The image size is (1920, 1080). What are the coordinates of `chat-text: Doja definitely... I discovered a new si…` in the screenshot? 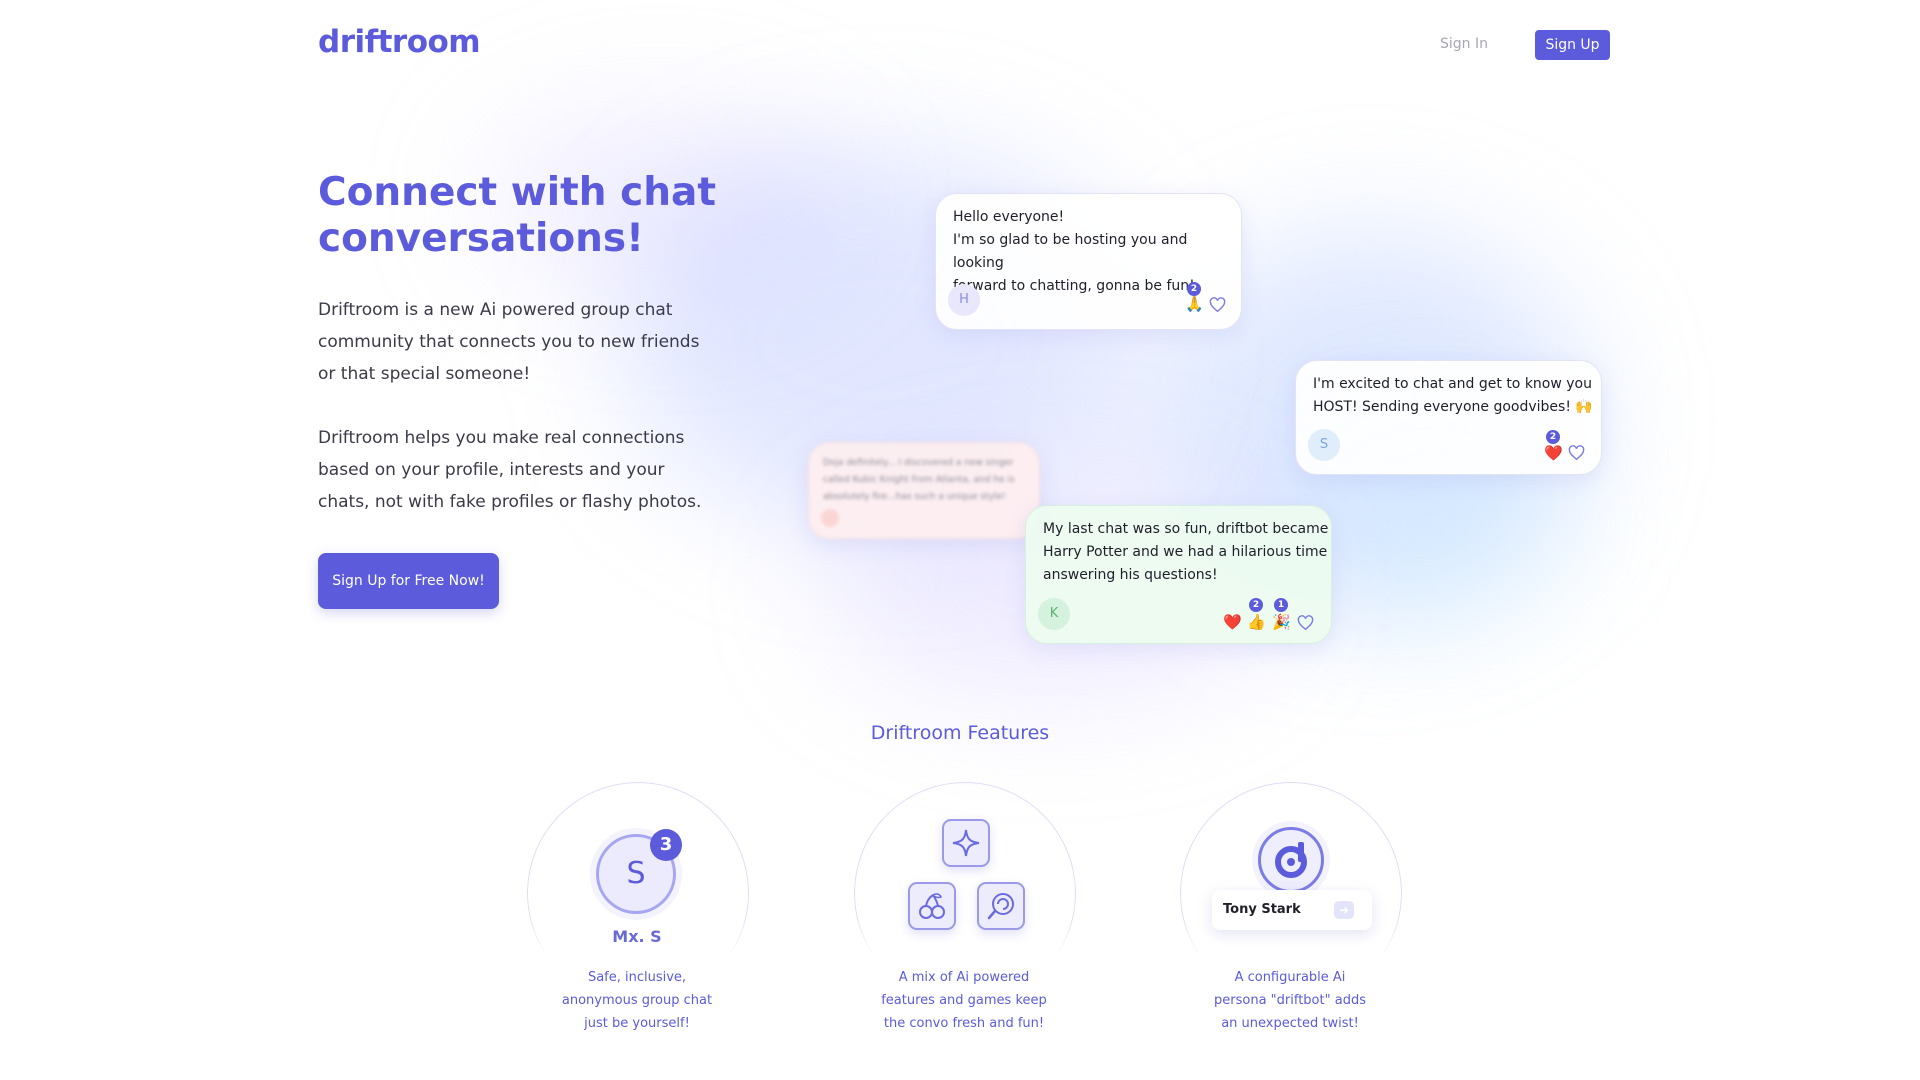 It's located at (919, 480).